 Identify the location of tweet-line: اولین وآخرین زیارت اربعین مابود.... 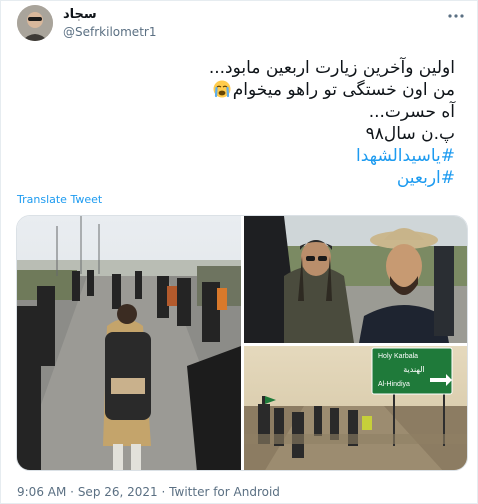
(331, 68).